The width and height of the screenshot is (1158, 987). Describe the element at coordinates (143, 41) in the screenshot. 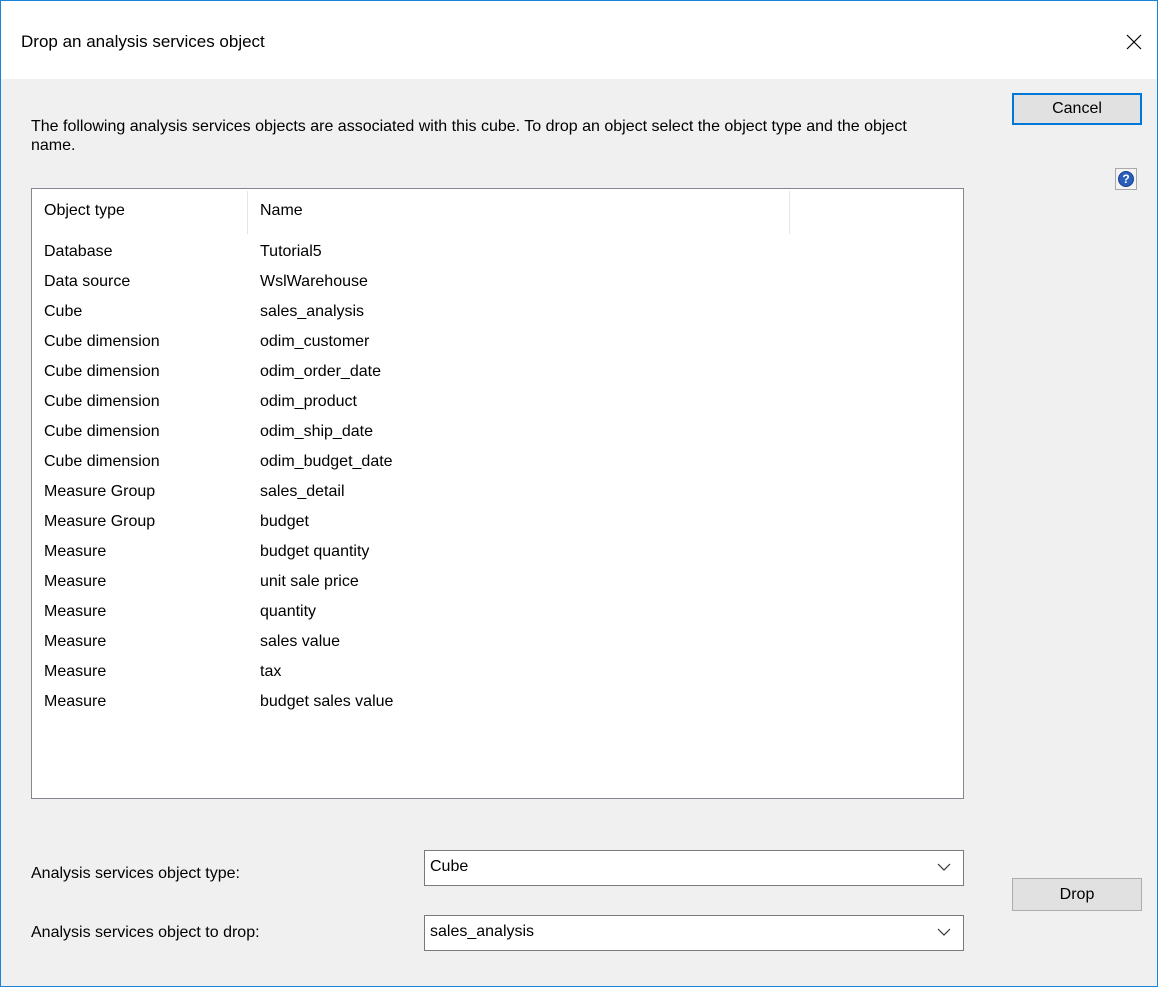

I see `window-title: Drop an analysis services object` at that location.